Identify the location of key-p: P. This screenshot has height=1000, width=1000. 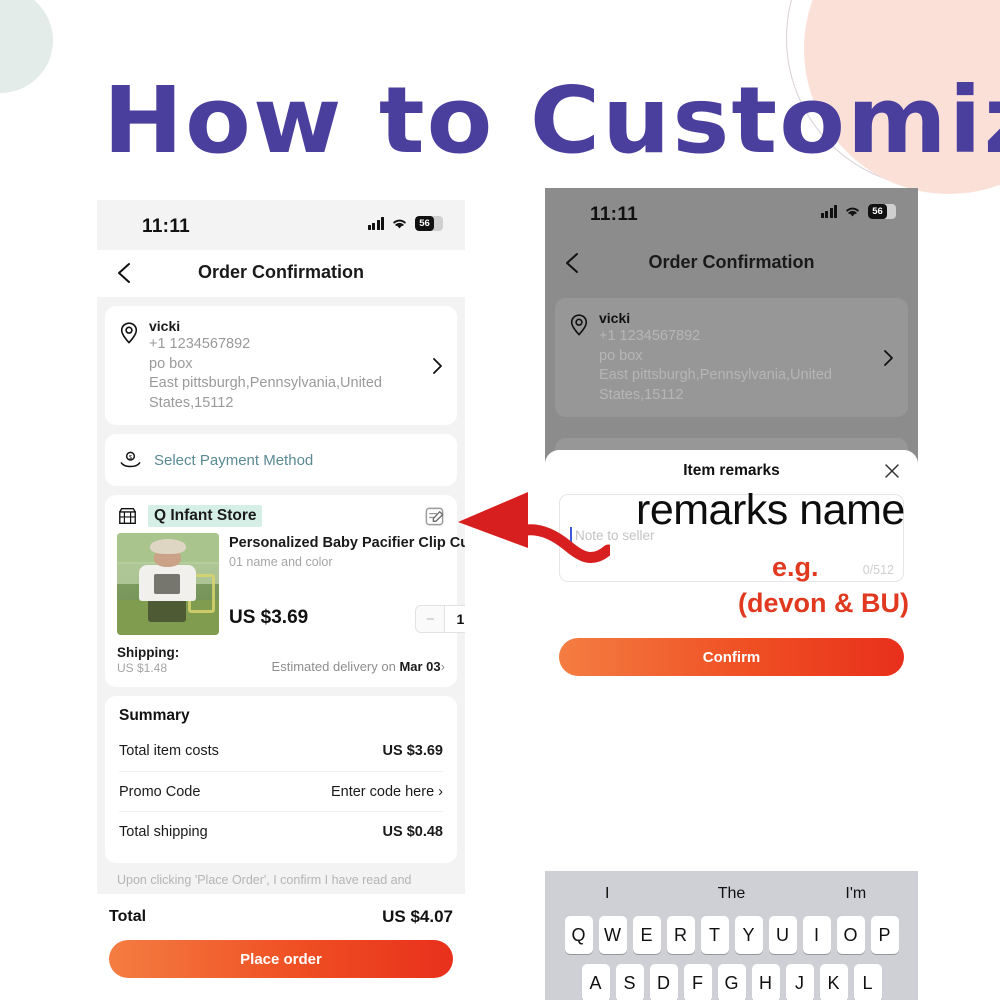
(884, 935).